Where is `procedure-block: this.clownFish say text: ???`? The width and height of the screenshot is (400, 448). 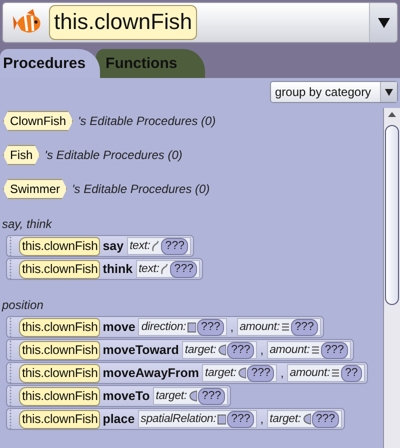 procedure-block: this.clownFish say text: ??? is located at coordinates (100, 246).